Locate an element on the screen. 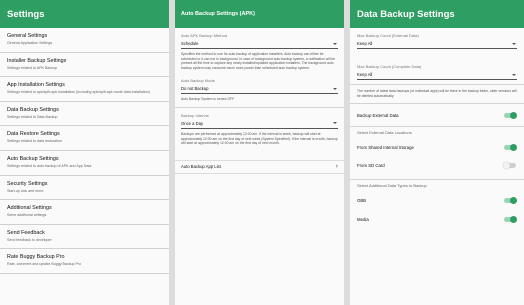 Image resolution: width=524 pixels, height=305 pixels. menu-item-subtitle: Some additional settings. is located at coordinates (27, 215).